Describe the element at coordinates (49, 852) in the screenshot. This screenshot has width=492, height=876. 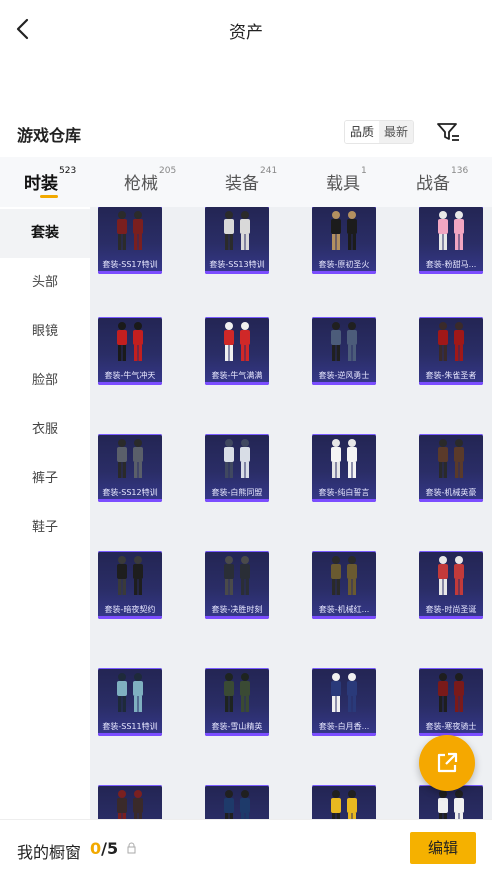
I see `showcase-label: 我的橱窗` at that location.